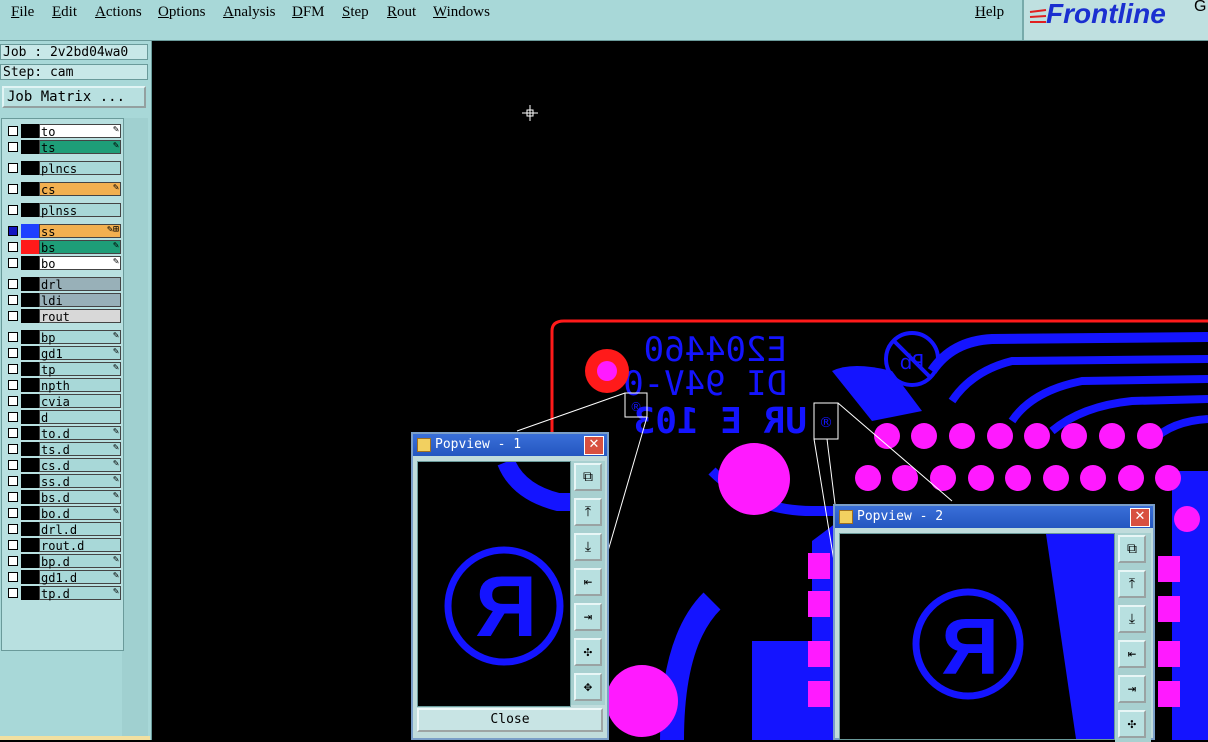 This screenshot has height=742, width=1208. I want to click on layer-scroll-area, so click(135, 428).